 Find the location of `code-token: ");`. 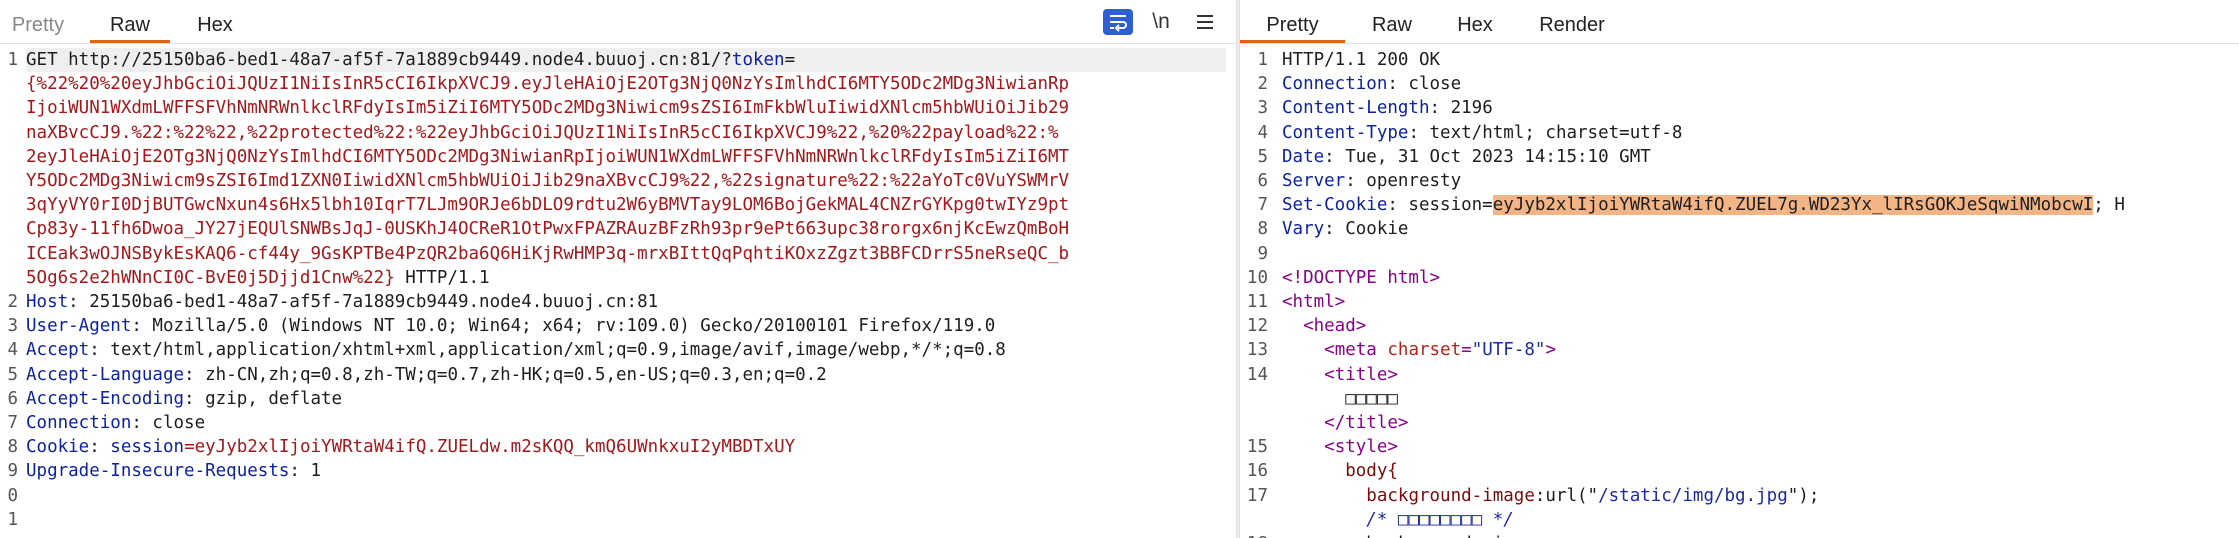

code-token: "); is located at coordinates (1803, 495).